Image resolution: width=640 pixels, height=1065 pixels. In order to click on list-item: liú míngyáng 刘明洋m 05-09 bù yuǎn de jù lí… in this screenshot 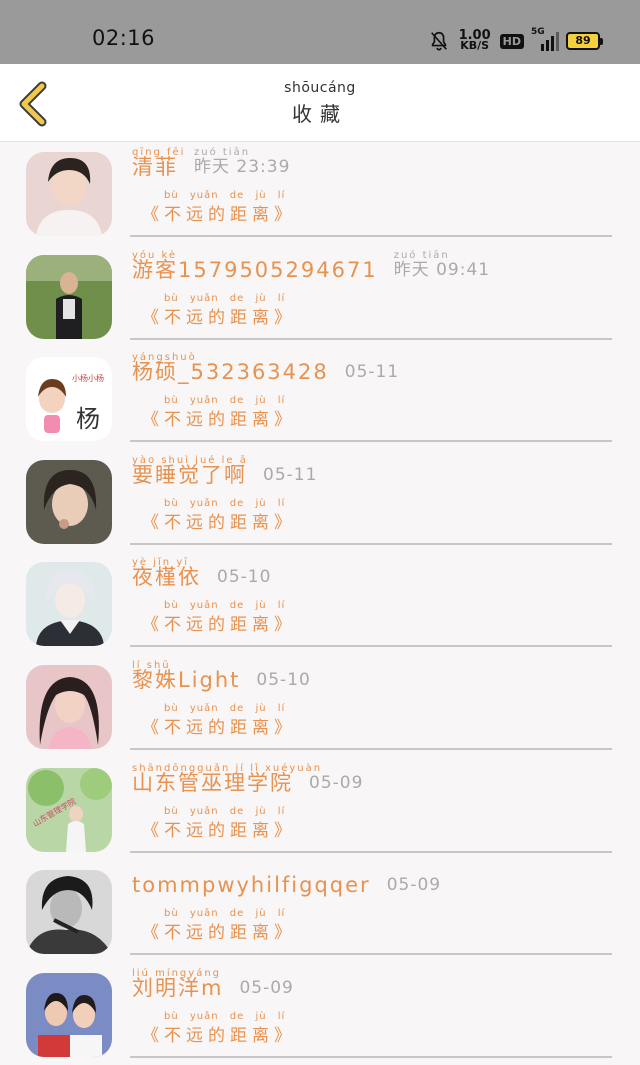, I will do `click(320, 1014)`.